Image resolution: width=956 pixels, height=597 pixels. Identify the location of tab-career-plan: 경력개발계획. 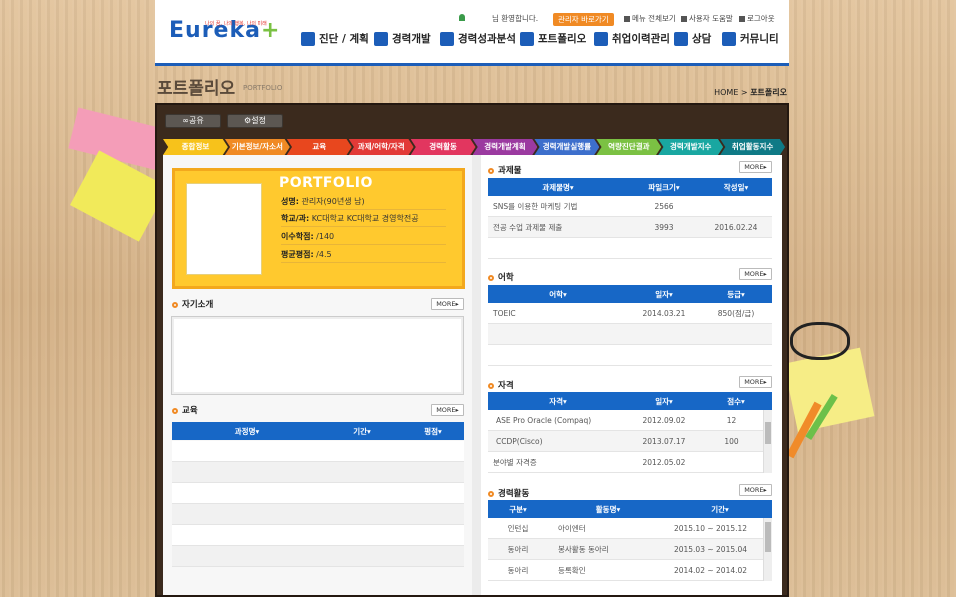
(505, 147).